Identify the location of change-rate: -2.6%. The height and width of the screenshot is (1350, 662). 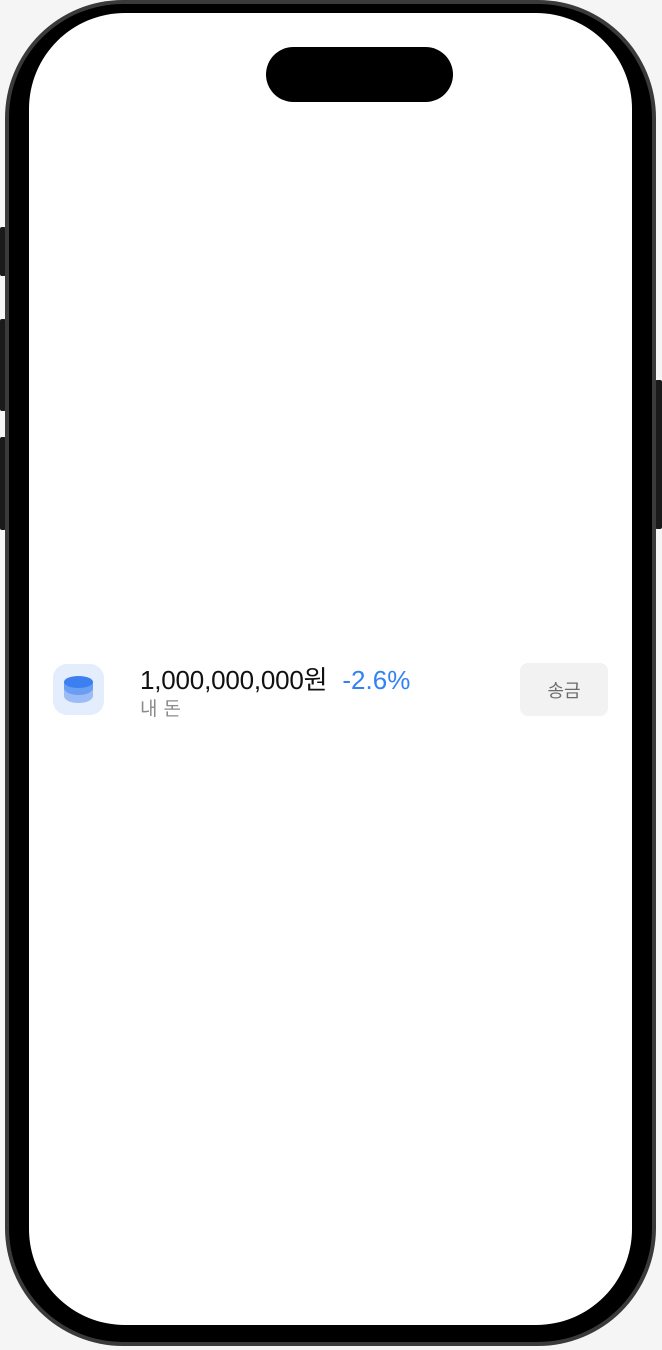
(376, 680).